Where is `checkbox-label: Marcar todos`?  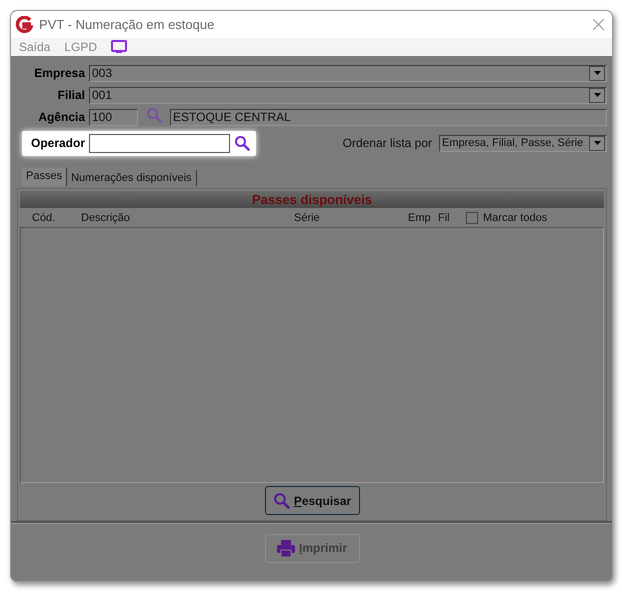 checkbox-label: Marcar todos is located at coordinates (515, 218).